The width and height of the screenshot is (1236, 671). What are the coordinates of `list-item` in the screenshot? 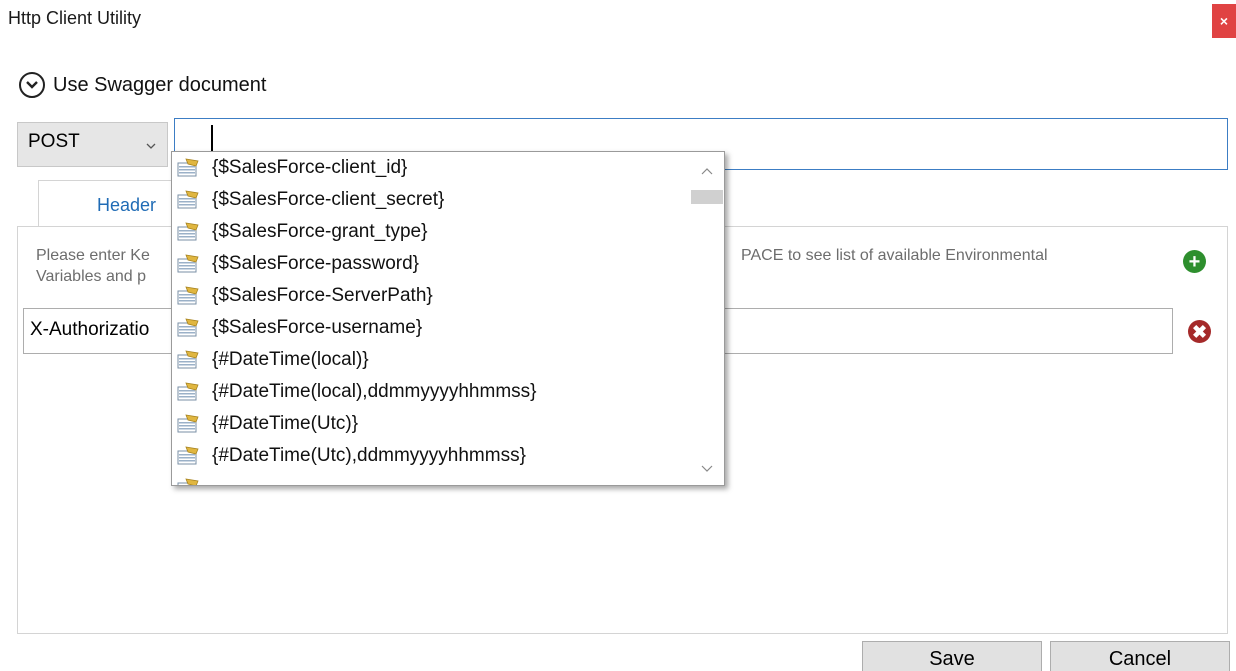 It's located at (432, 478).